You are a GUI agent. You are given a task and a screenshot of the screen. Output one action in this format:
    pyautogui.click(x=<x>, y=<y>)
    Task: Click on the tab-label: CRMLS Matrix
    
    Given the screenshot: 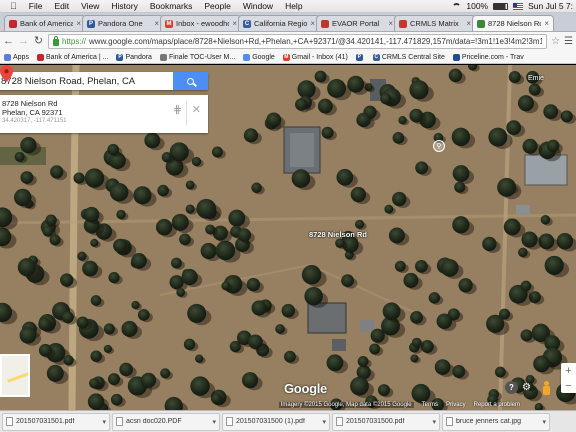 What is the action you would take?
    pyautogui.click(x=434, y=23)
    